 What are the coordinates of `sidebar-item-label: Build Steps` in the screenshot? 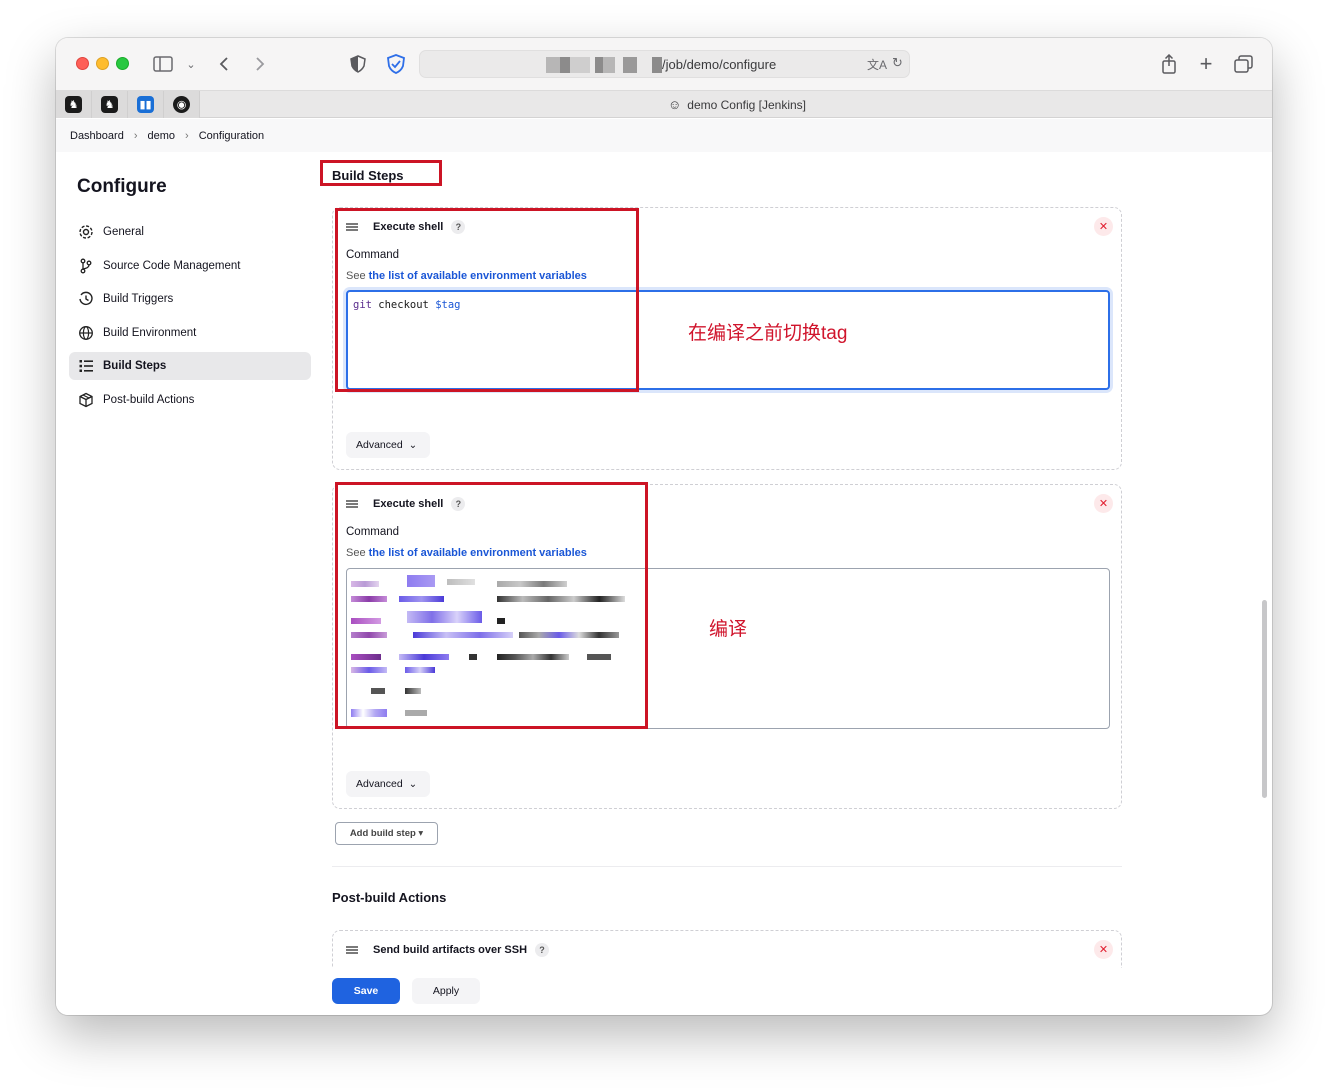 It's located at (135, 366).